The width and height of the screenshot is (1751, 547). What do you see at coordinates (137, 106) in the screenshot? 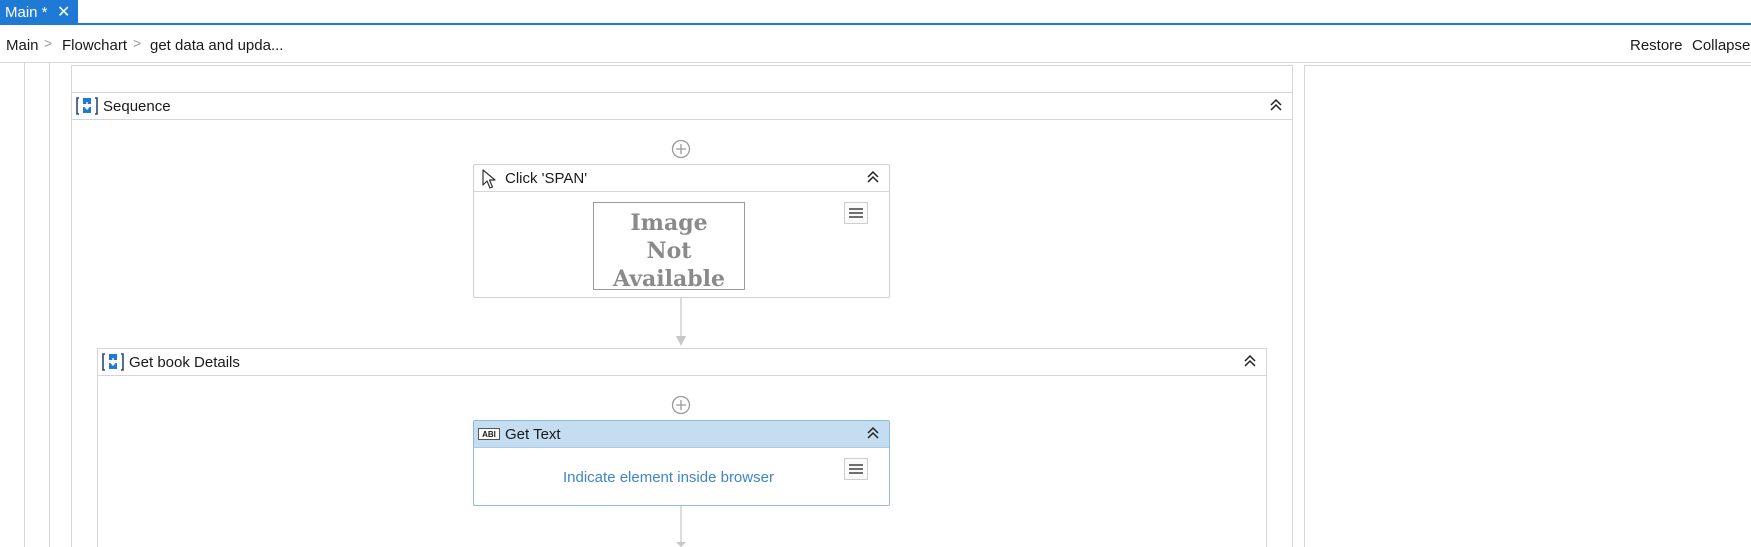
I see `sequence-title: Sequence` at bounding box center [137, 106].